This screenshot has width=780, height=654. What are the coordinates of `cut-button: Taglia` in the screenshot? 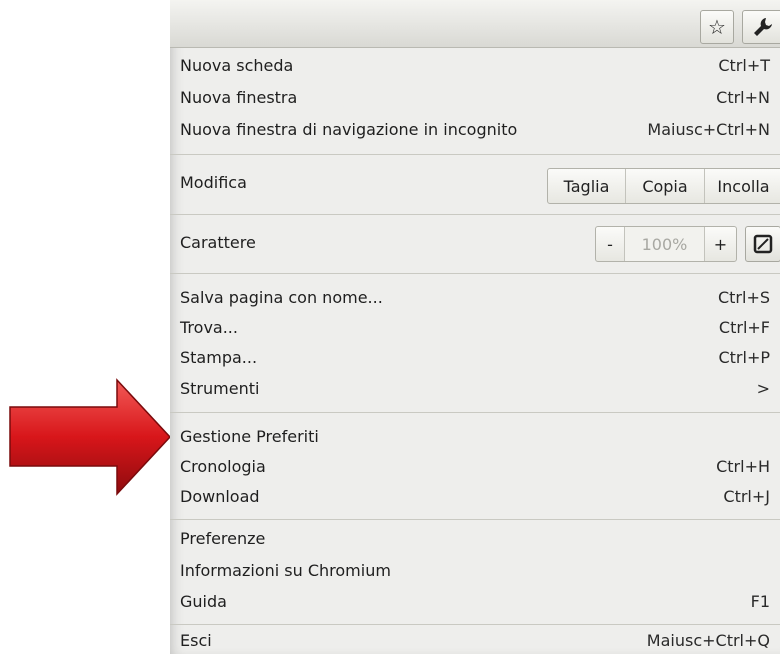 It's located at (586, 186).